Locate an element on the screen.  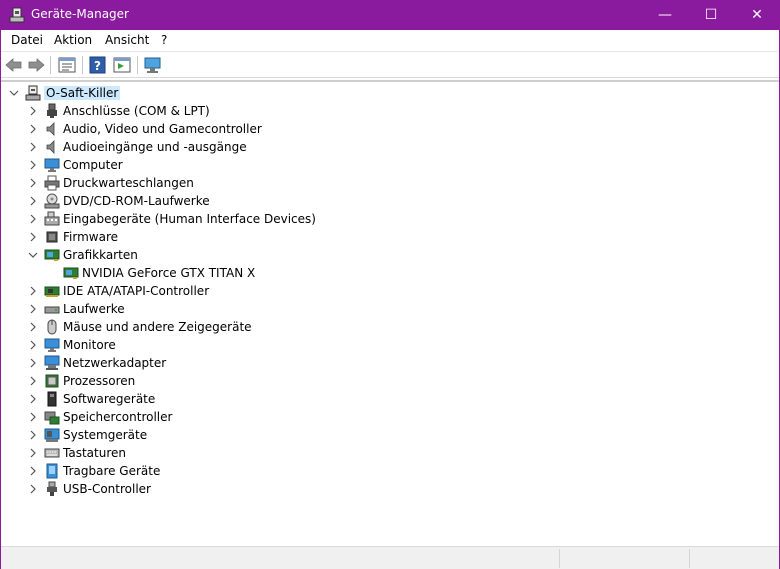
tree-category: Druckwarteschlangen is located at coordinates (386, 183).